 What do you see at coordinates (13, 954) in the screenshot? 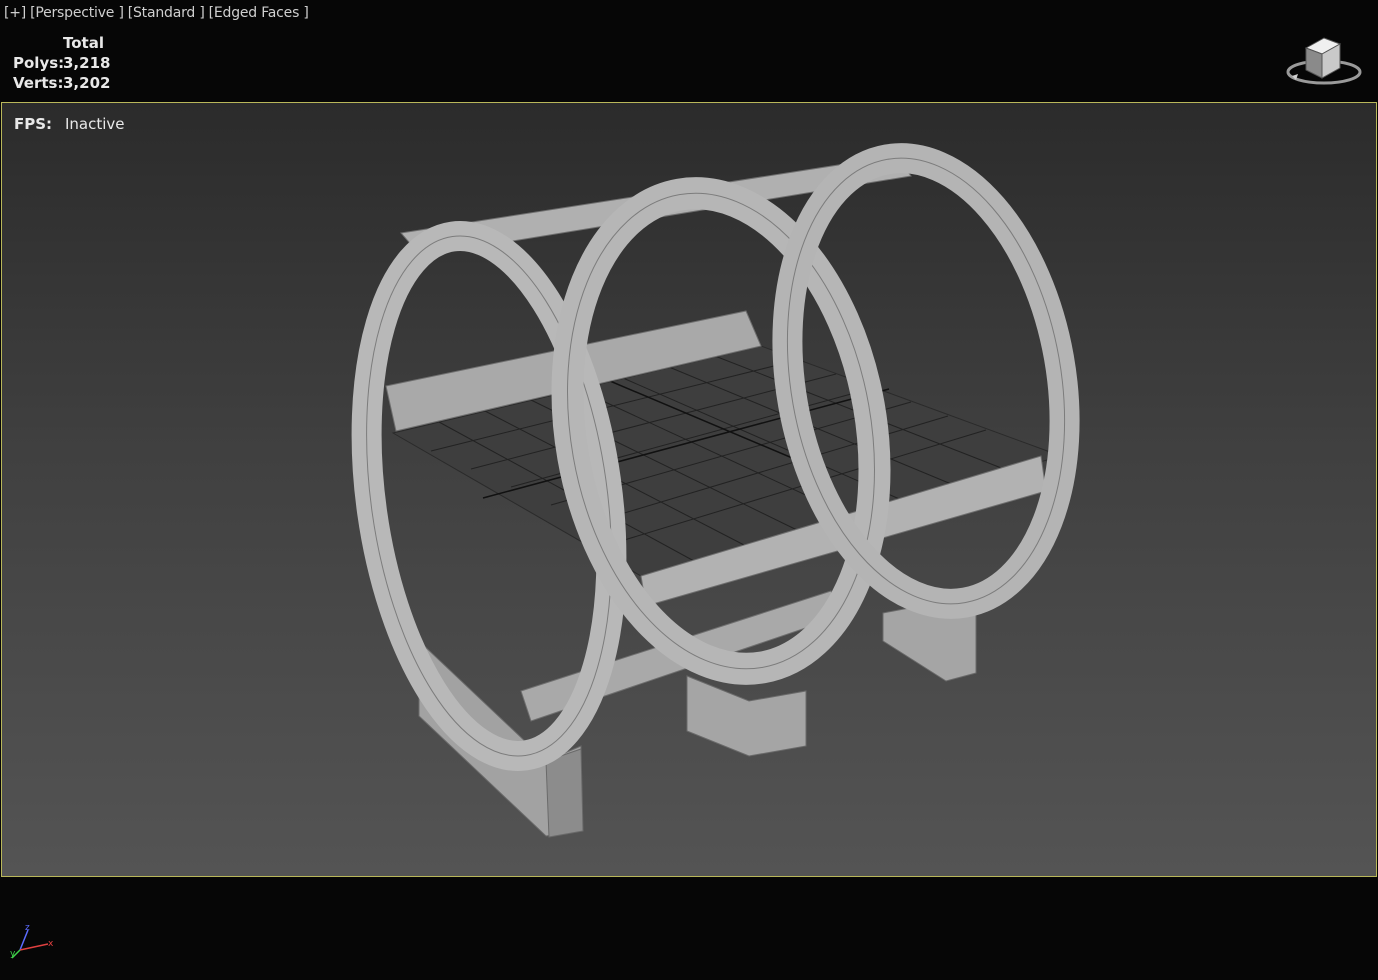
I see `axis-y-label: y` at bounding box center [13, 954].